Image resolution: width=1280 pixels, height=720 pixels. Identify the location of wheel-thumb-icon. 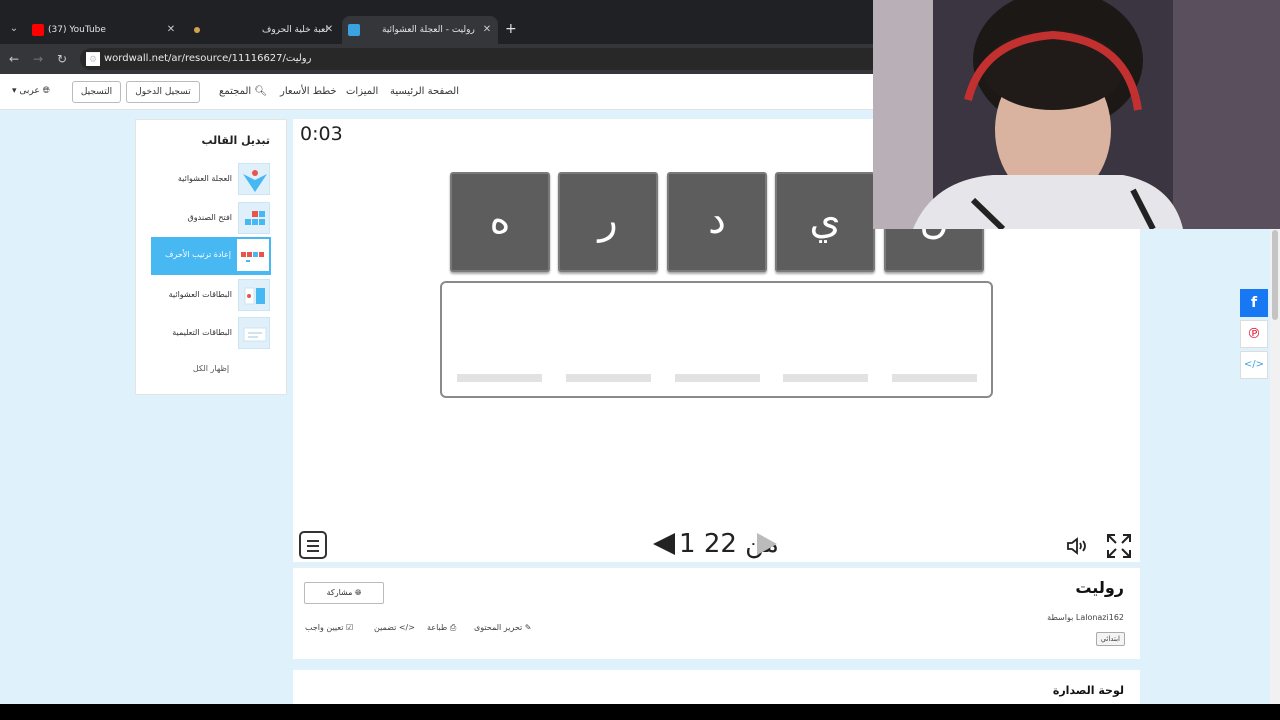
(254, 179).